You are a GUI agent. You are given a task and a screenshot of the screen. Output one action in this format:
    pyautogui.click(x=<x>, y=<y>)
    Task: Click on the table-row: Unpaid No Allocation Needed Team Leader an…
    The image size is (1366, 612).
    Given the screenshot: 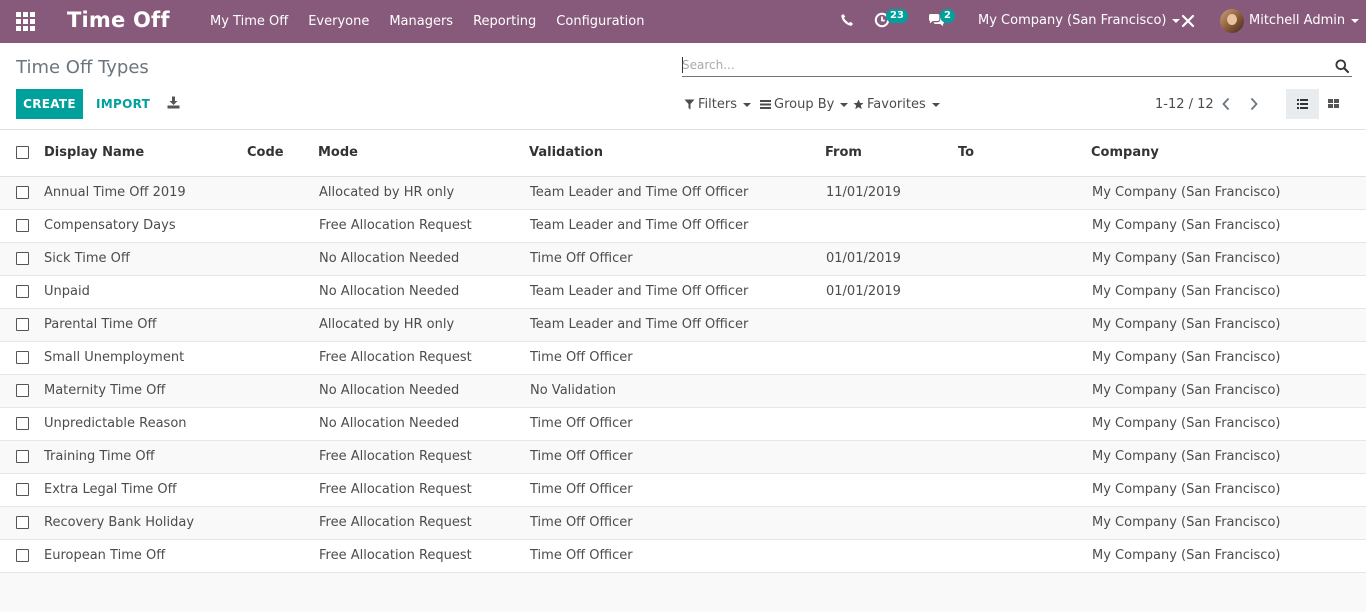 What is the action you would take?
    pyautogui.click(x=683, y=292)
    